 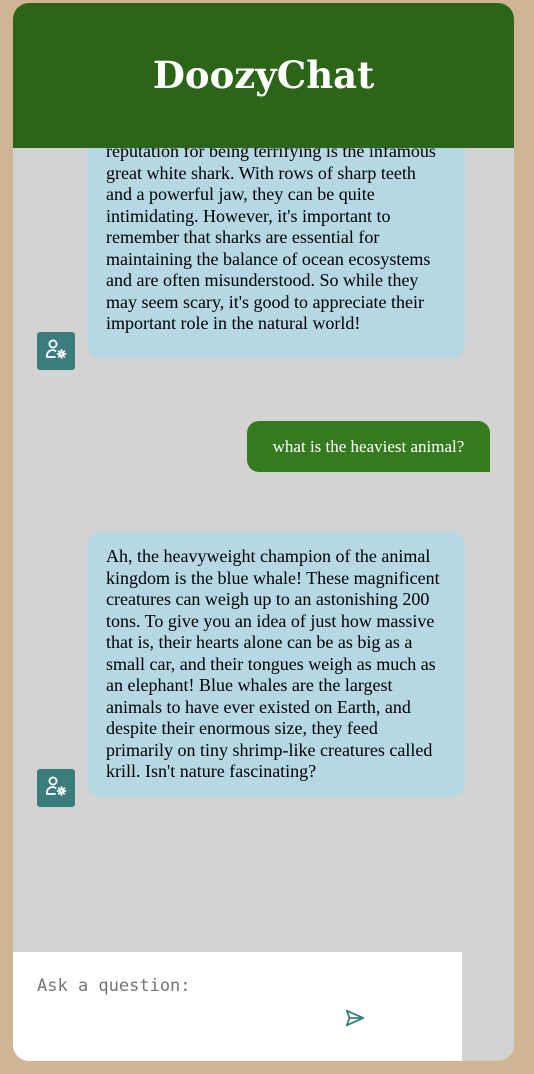 I want to click on app-header: DoozyChat, so click(x=263, y=75).